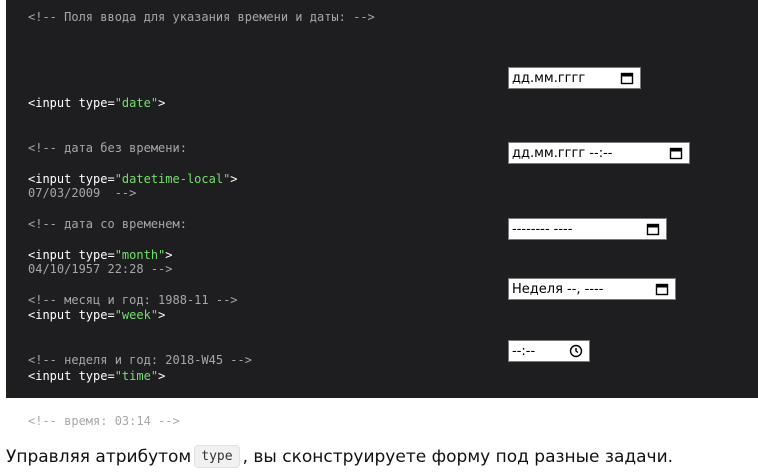 This screenshot has height=473, width=758. I want to click on type-value: "date", so click(136, 103).